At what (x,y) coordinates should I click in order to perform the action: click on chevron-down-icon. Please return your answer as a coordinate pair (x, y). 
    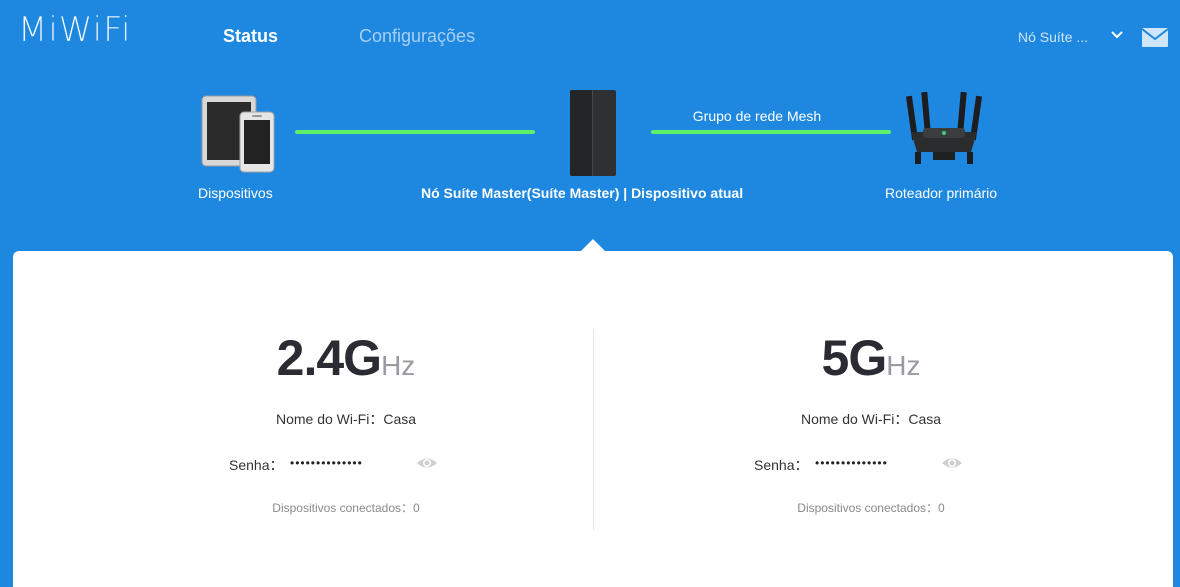
    Looking at the image, I should click on (1117, 35).